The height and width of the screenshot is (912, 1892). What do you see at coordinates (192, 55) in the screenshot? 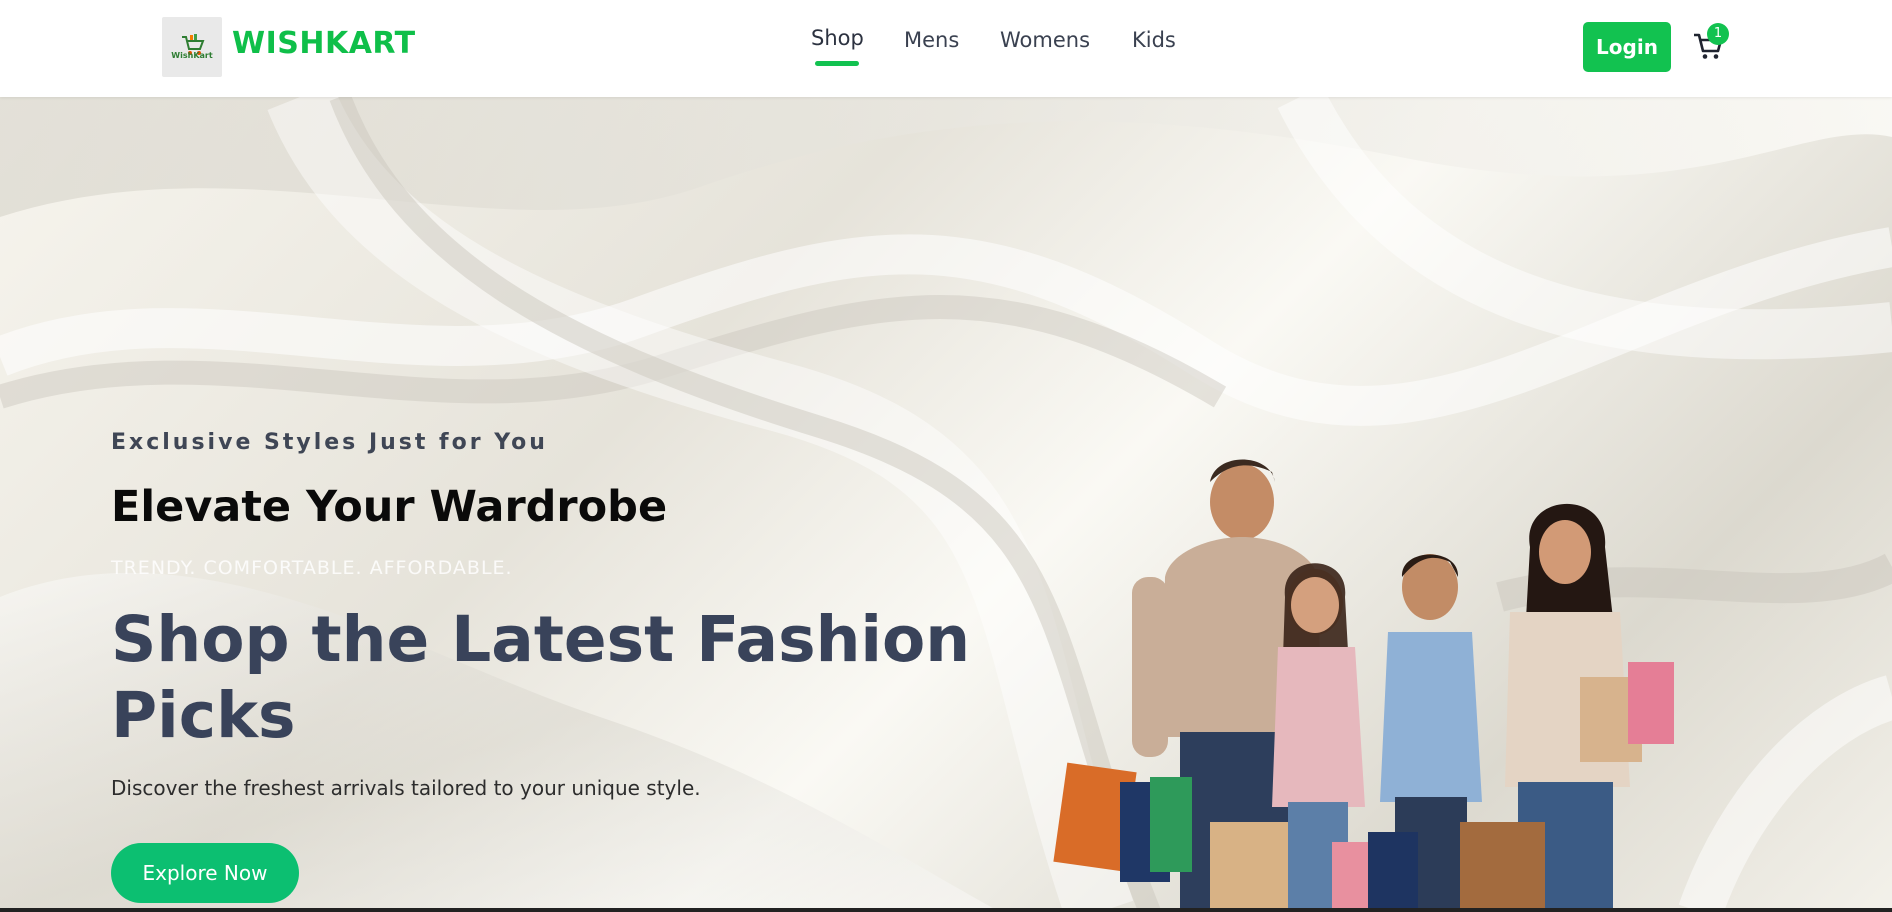
I see `logo-text: WishKart` at bounding box center [192, 55].